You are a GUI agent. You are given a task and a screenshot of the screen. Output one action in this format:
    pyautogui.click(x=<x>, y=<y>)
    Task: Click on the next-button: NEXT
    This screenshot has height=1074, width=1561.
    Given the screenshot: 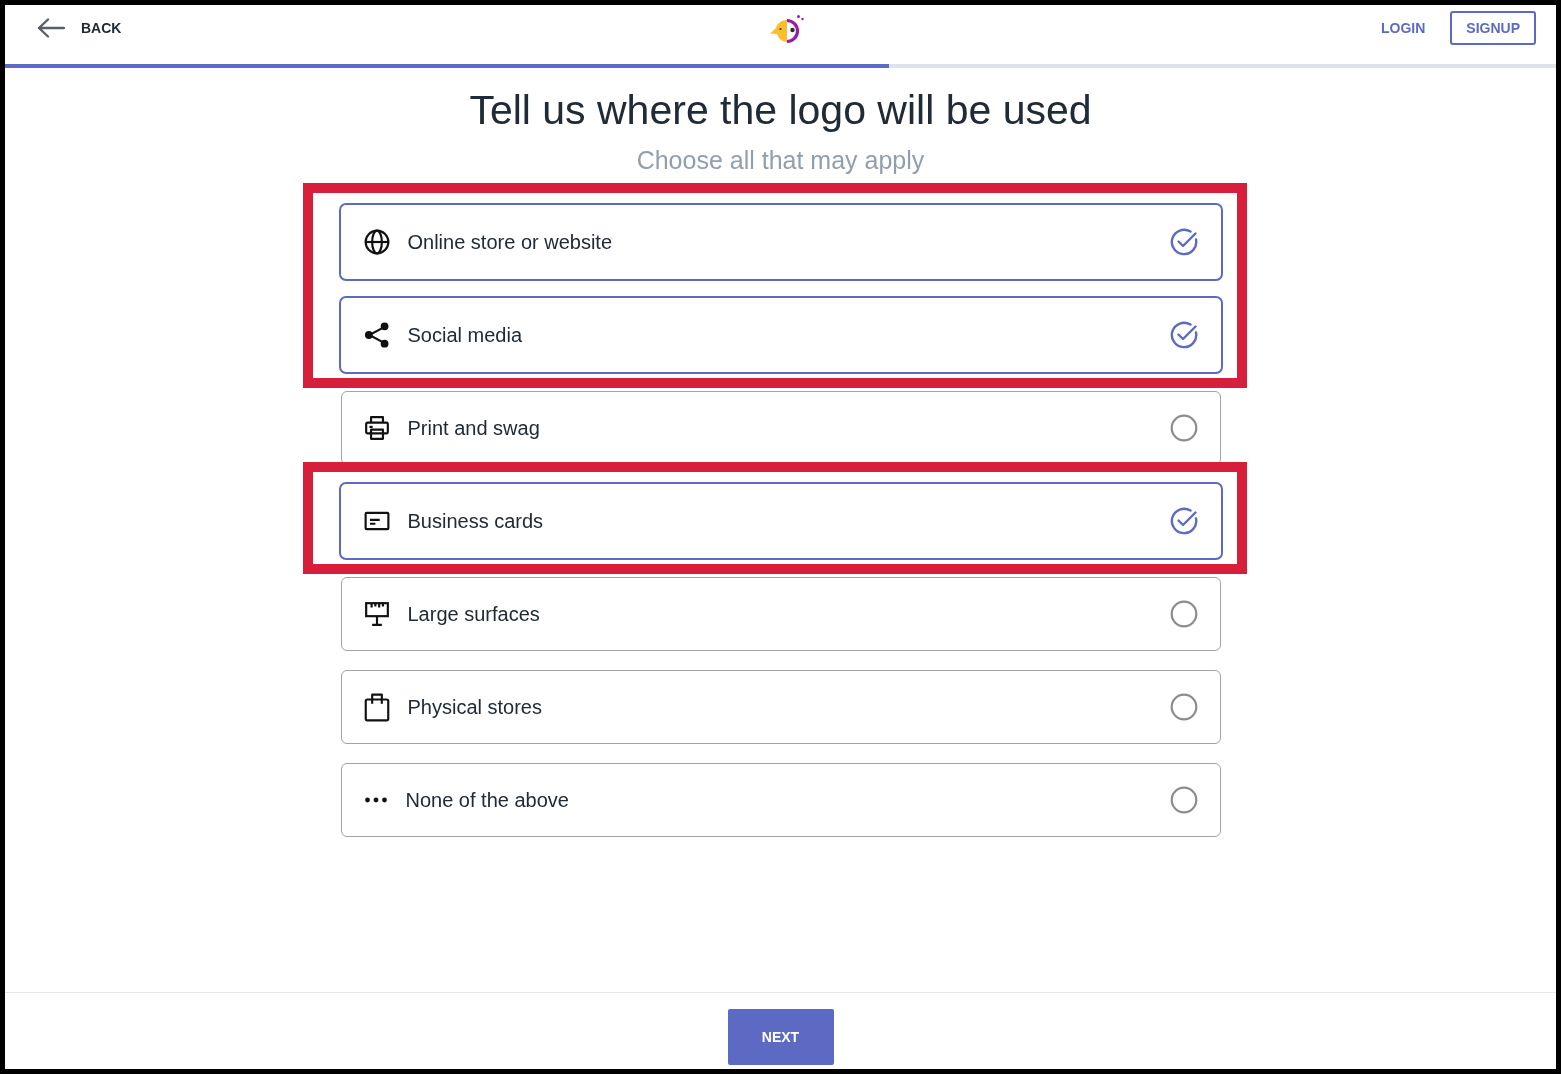 What is the action you would take?
    pyautogui.click(x=780, y=1037)
    